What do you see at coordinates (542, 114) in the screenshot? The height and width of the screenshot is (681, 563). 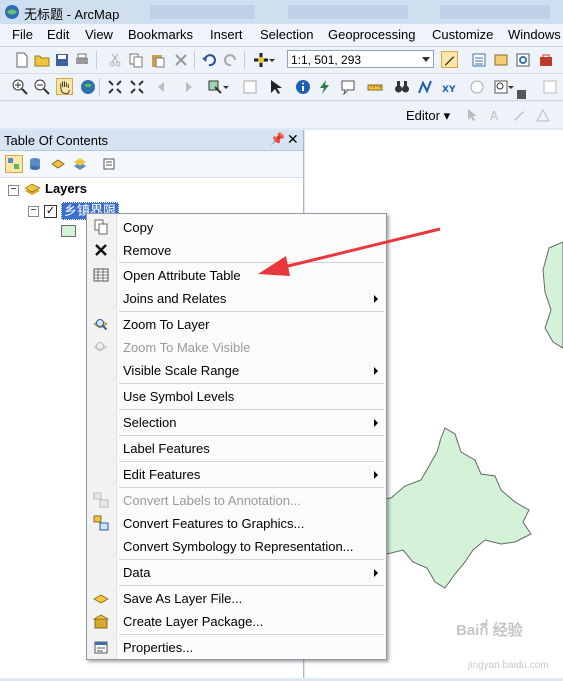 I see `edit-vertices-button` at bounding box center [542, 114].